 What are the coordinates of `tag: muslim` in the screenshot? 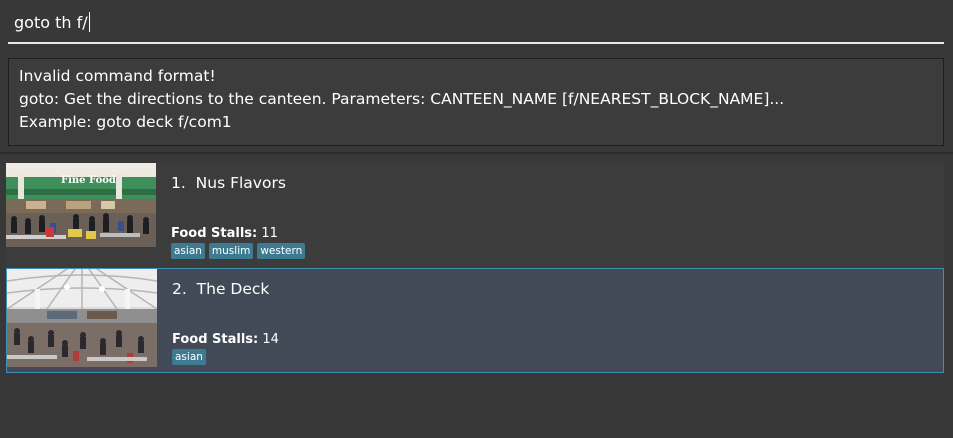 It's located at (231, 251).